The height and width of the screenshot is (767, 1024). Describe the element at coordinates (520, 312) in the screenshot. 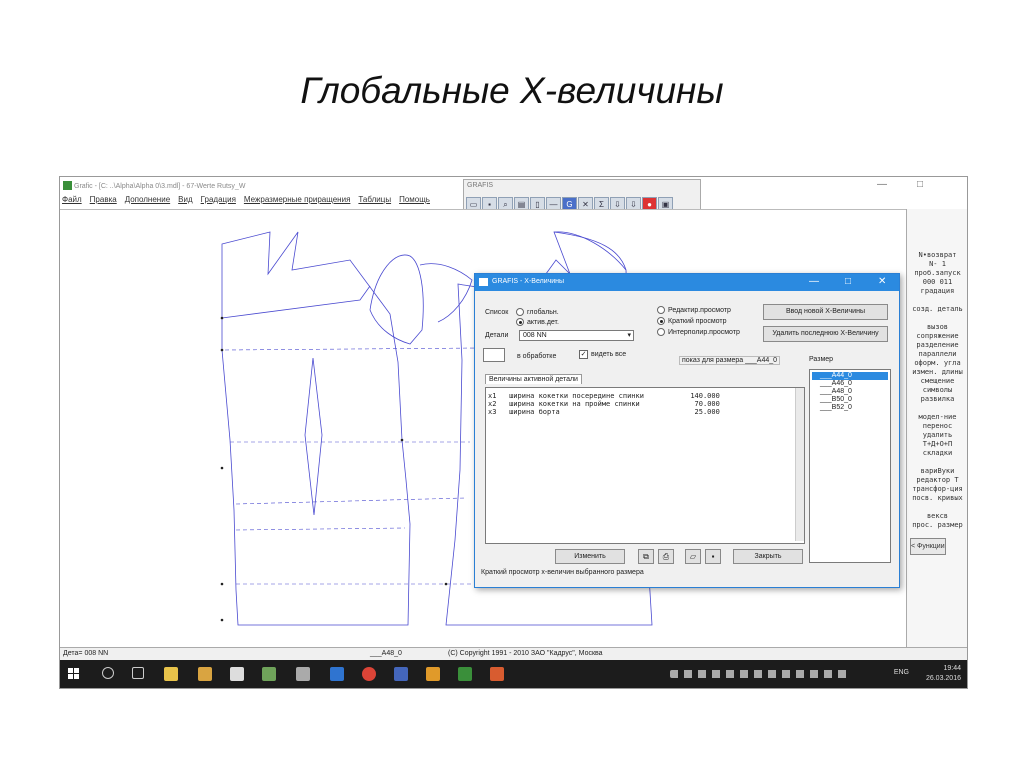

I see `radio-global` at that location.